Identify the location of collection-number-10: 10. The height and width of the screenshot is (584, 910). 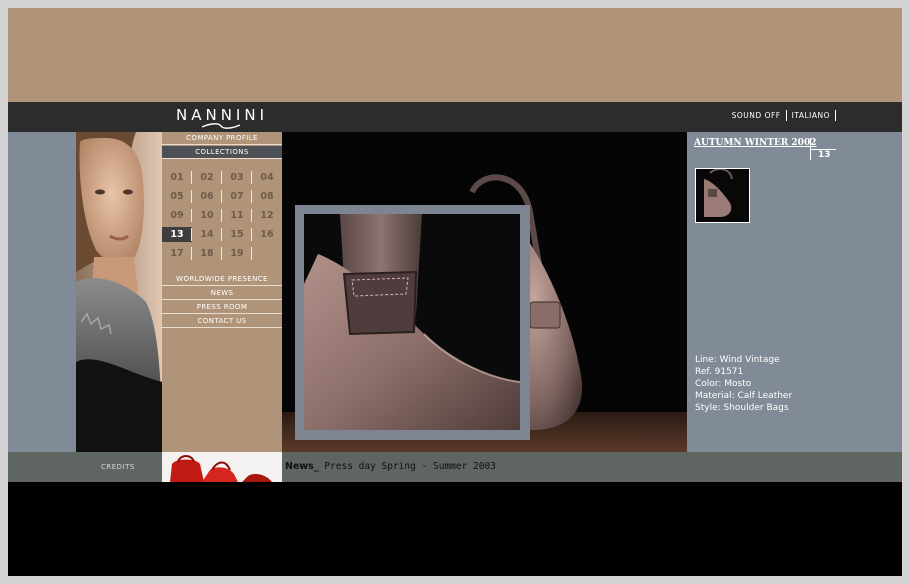
(207, 215).